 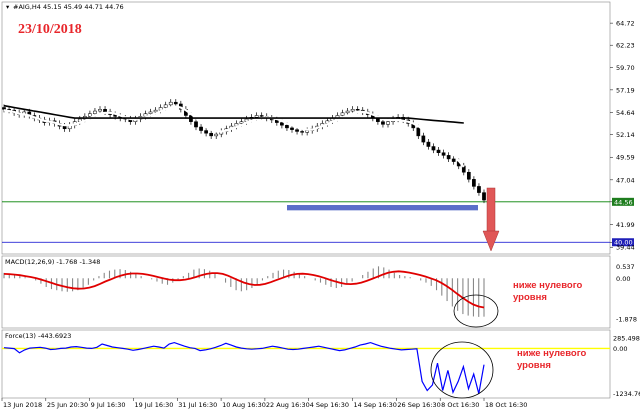 What do you see at coordinates (288, 405) in the screenshot?
I see `time-tick-label: 22 Aug 16:30` at bounding box center [288, 405].